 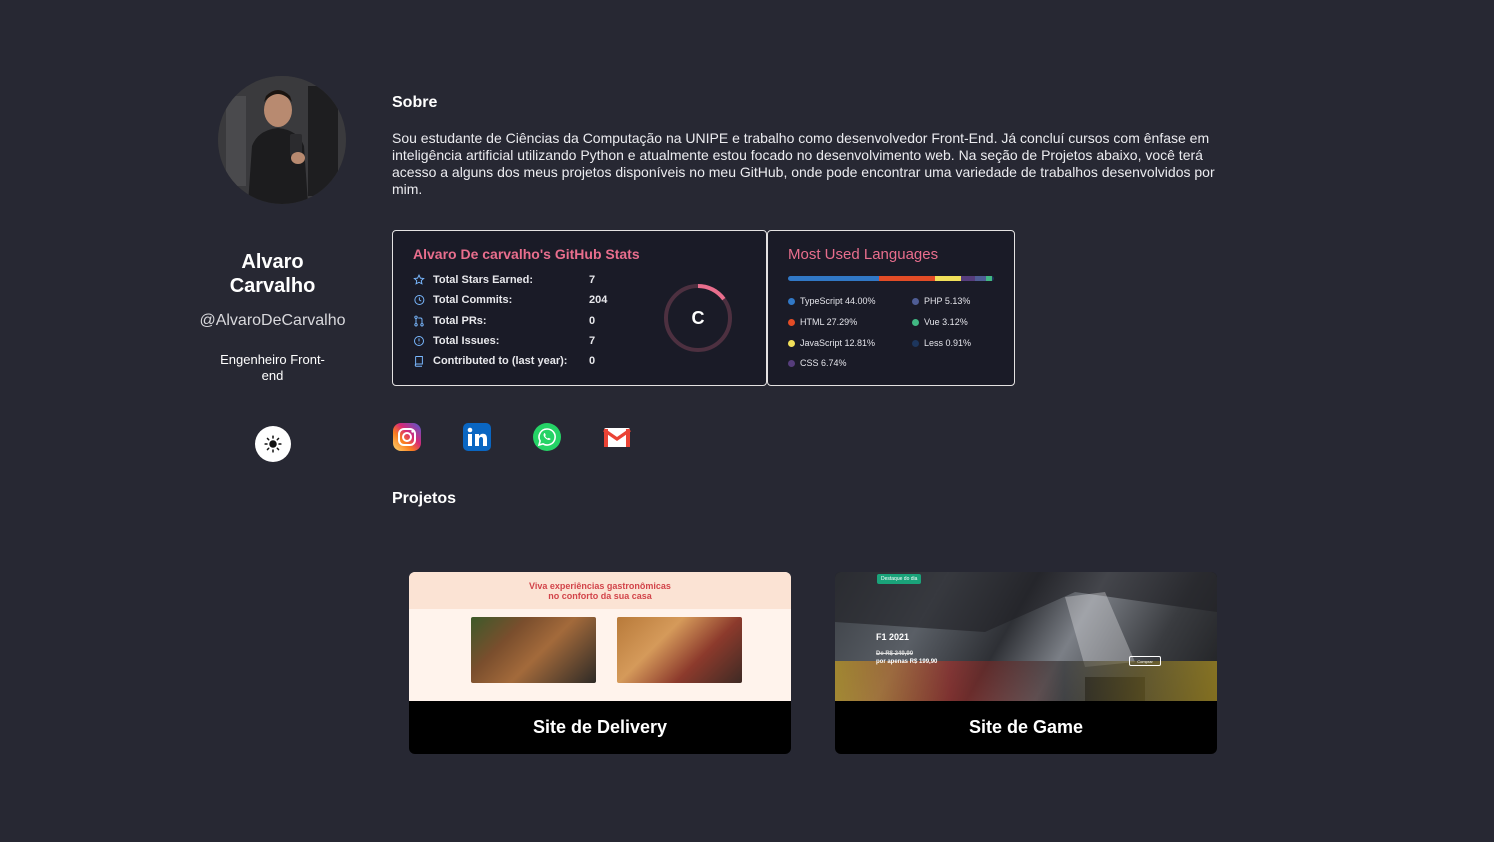 I want to click on grade-label: C, so click(x=698, y=317).